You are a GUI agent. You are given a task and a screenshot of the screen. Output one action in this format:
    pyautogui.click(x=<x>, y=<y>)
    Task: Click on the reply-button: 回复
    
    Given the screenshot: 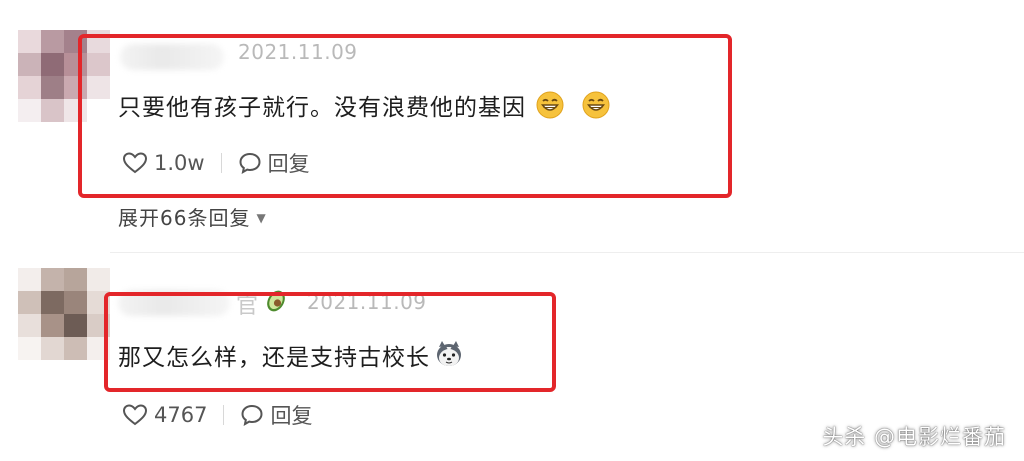 What is the action you would take?
    pyautogui.click(x=291, y=415)
    